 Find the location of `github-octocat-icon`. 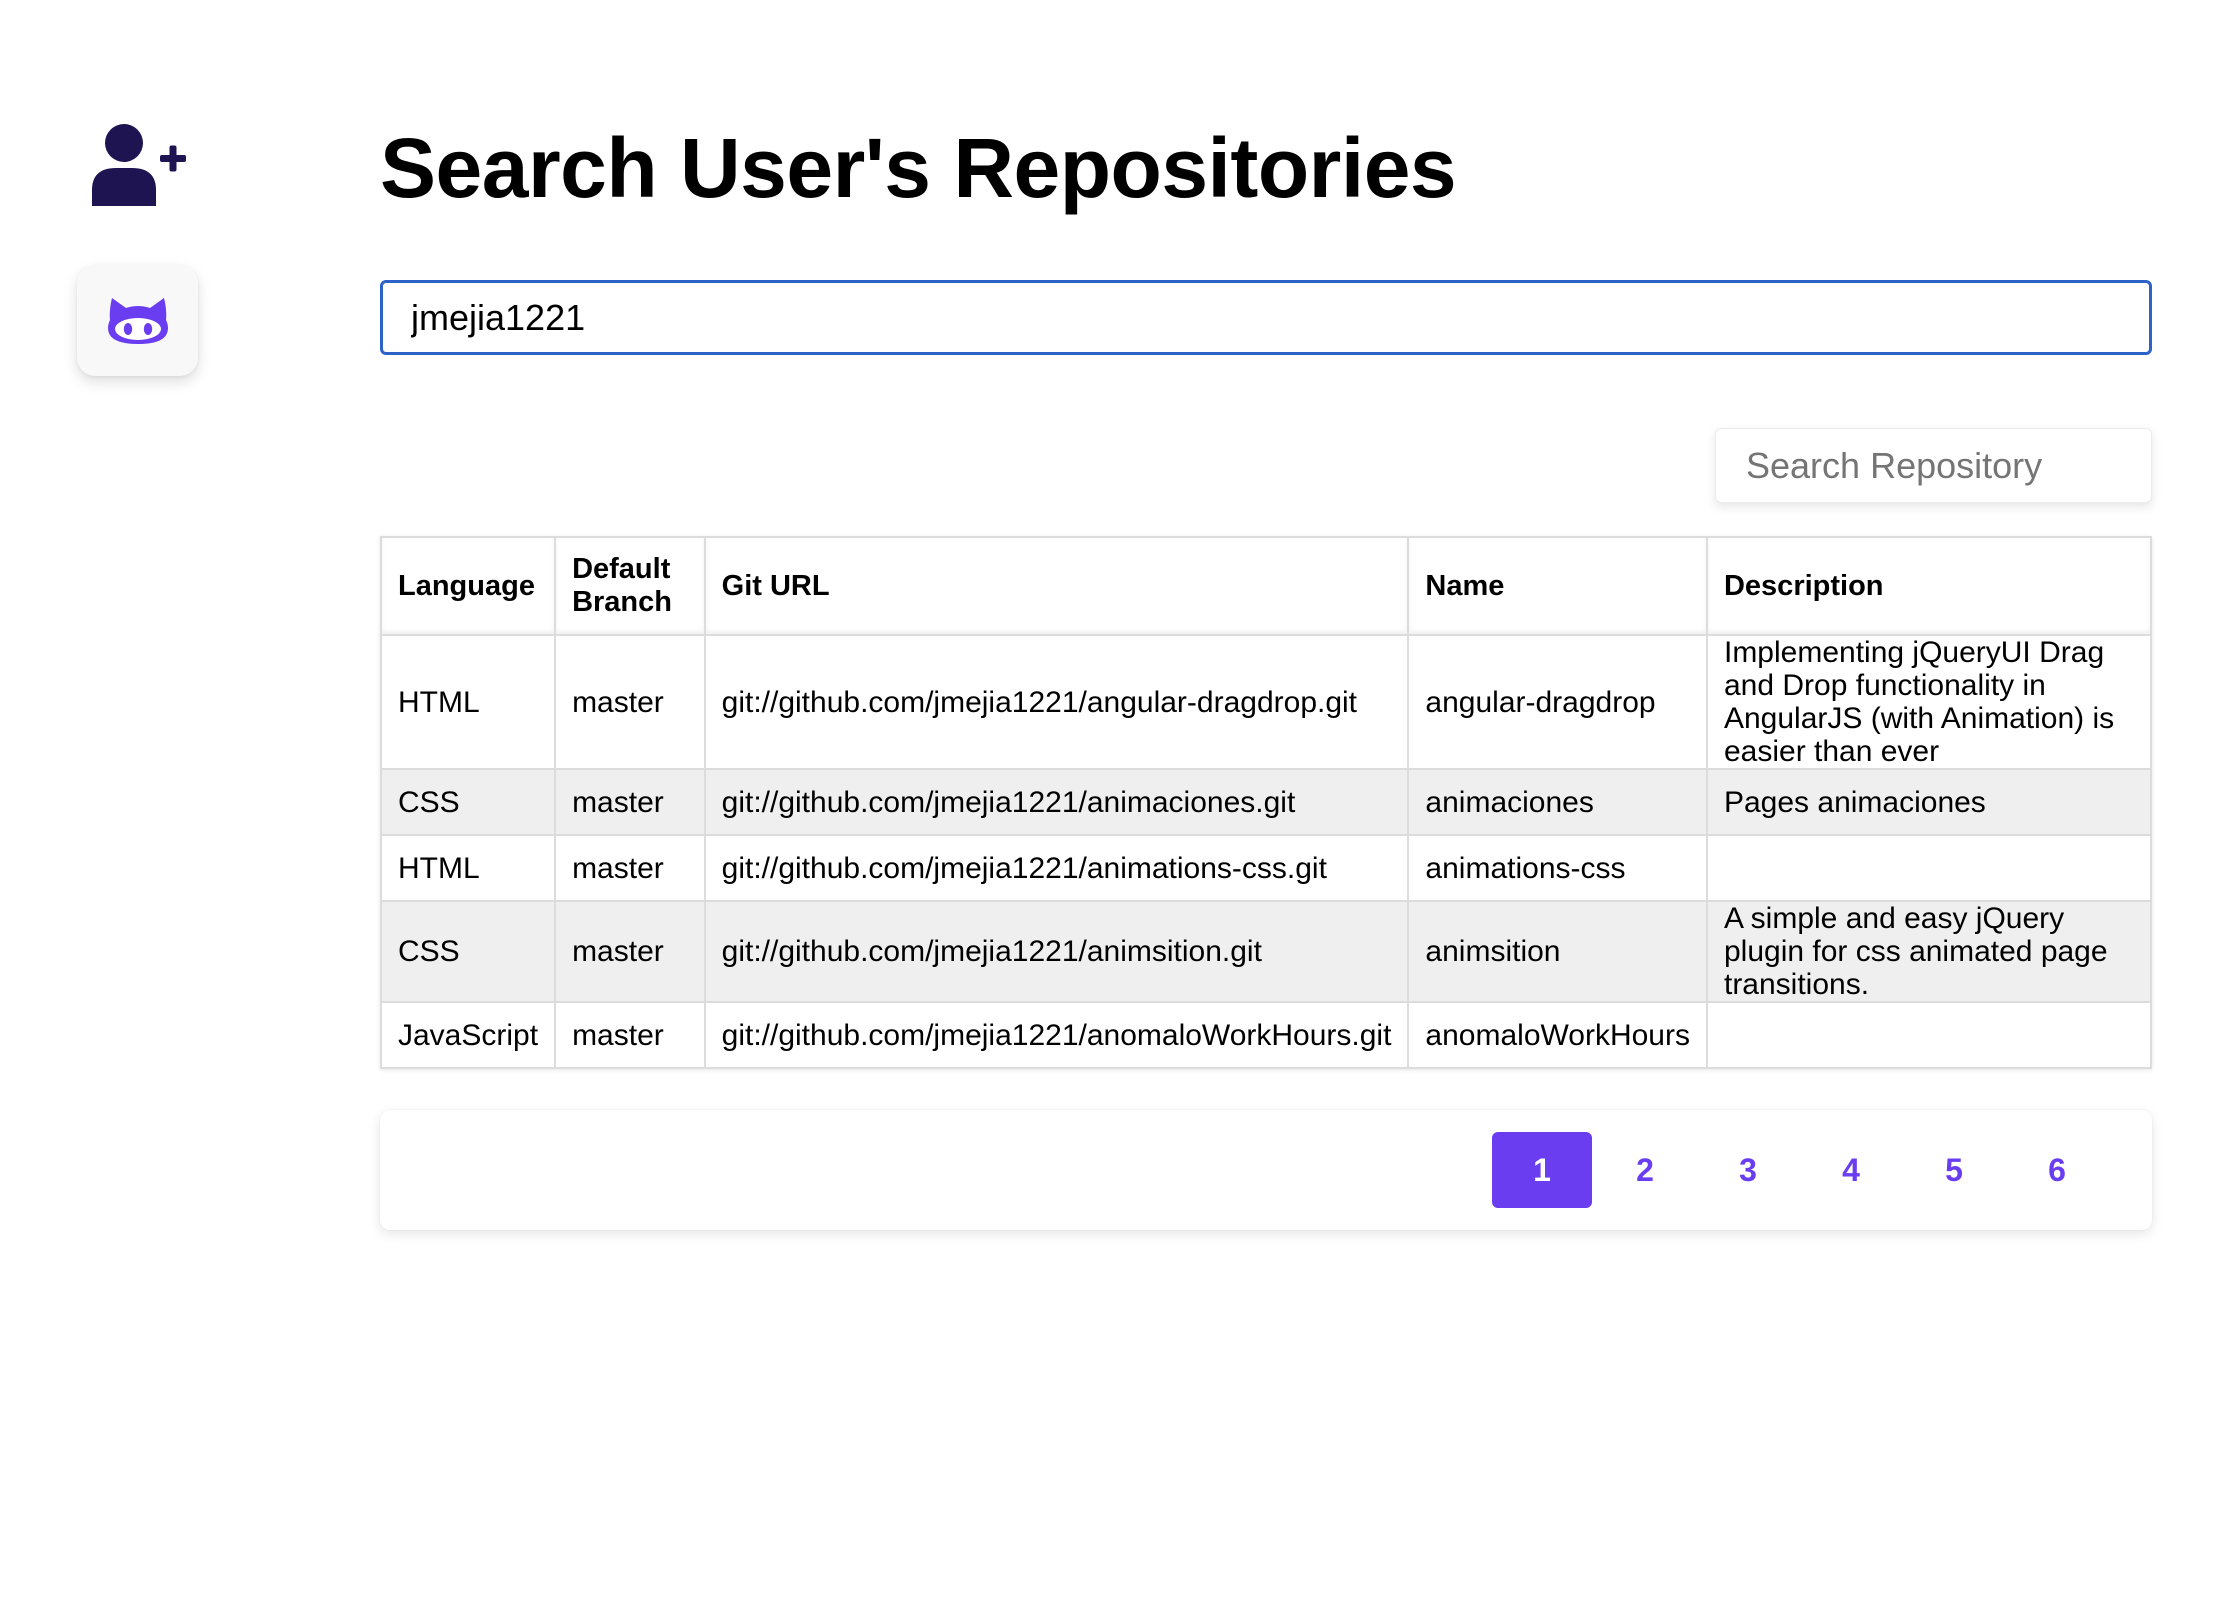

github-octocat-icon is located at coordinates (137, 320).